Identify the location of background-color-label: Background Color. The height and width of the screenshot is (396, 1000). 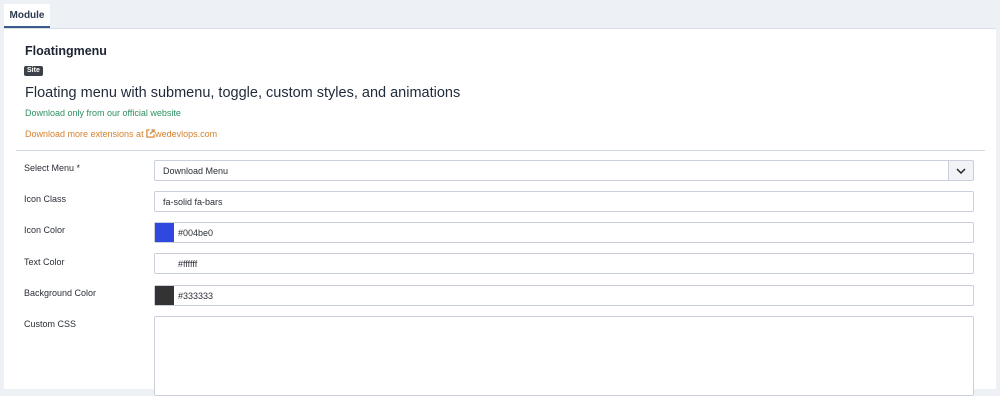
(60, 293).